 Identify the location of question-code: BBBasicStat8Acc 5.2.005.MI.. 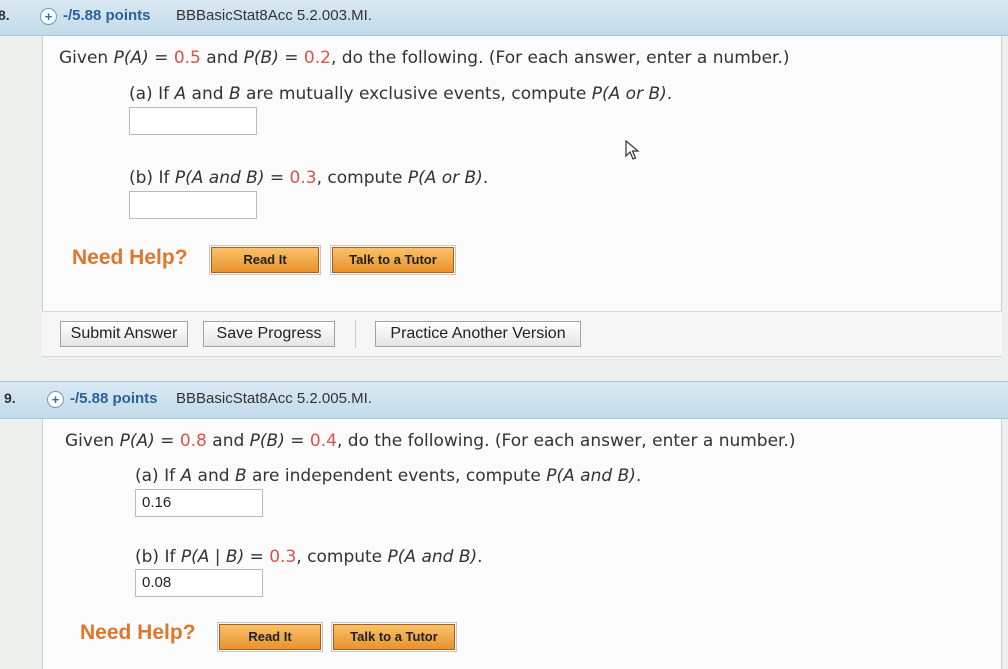
(274, 398).